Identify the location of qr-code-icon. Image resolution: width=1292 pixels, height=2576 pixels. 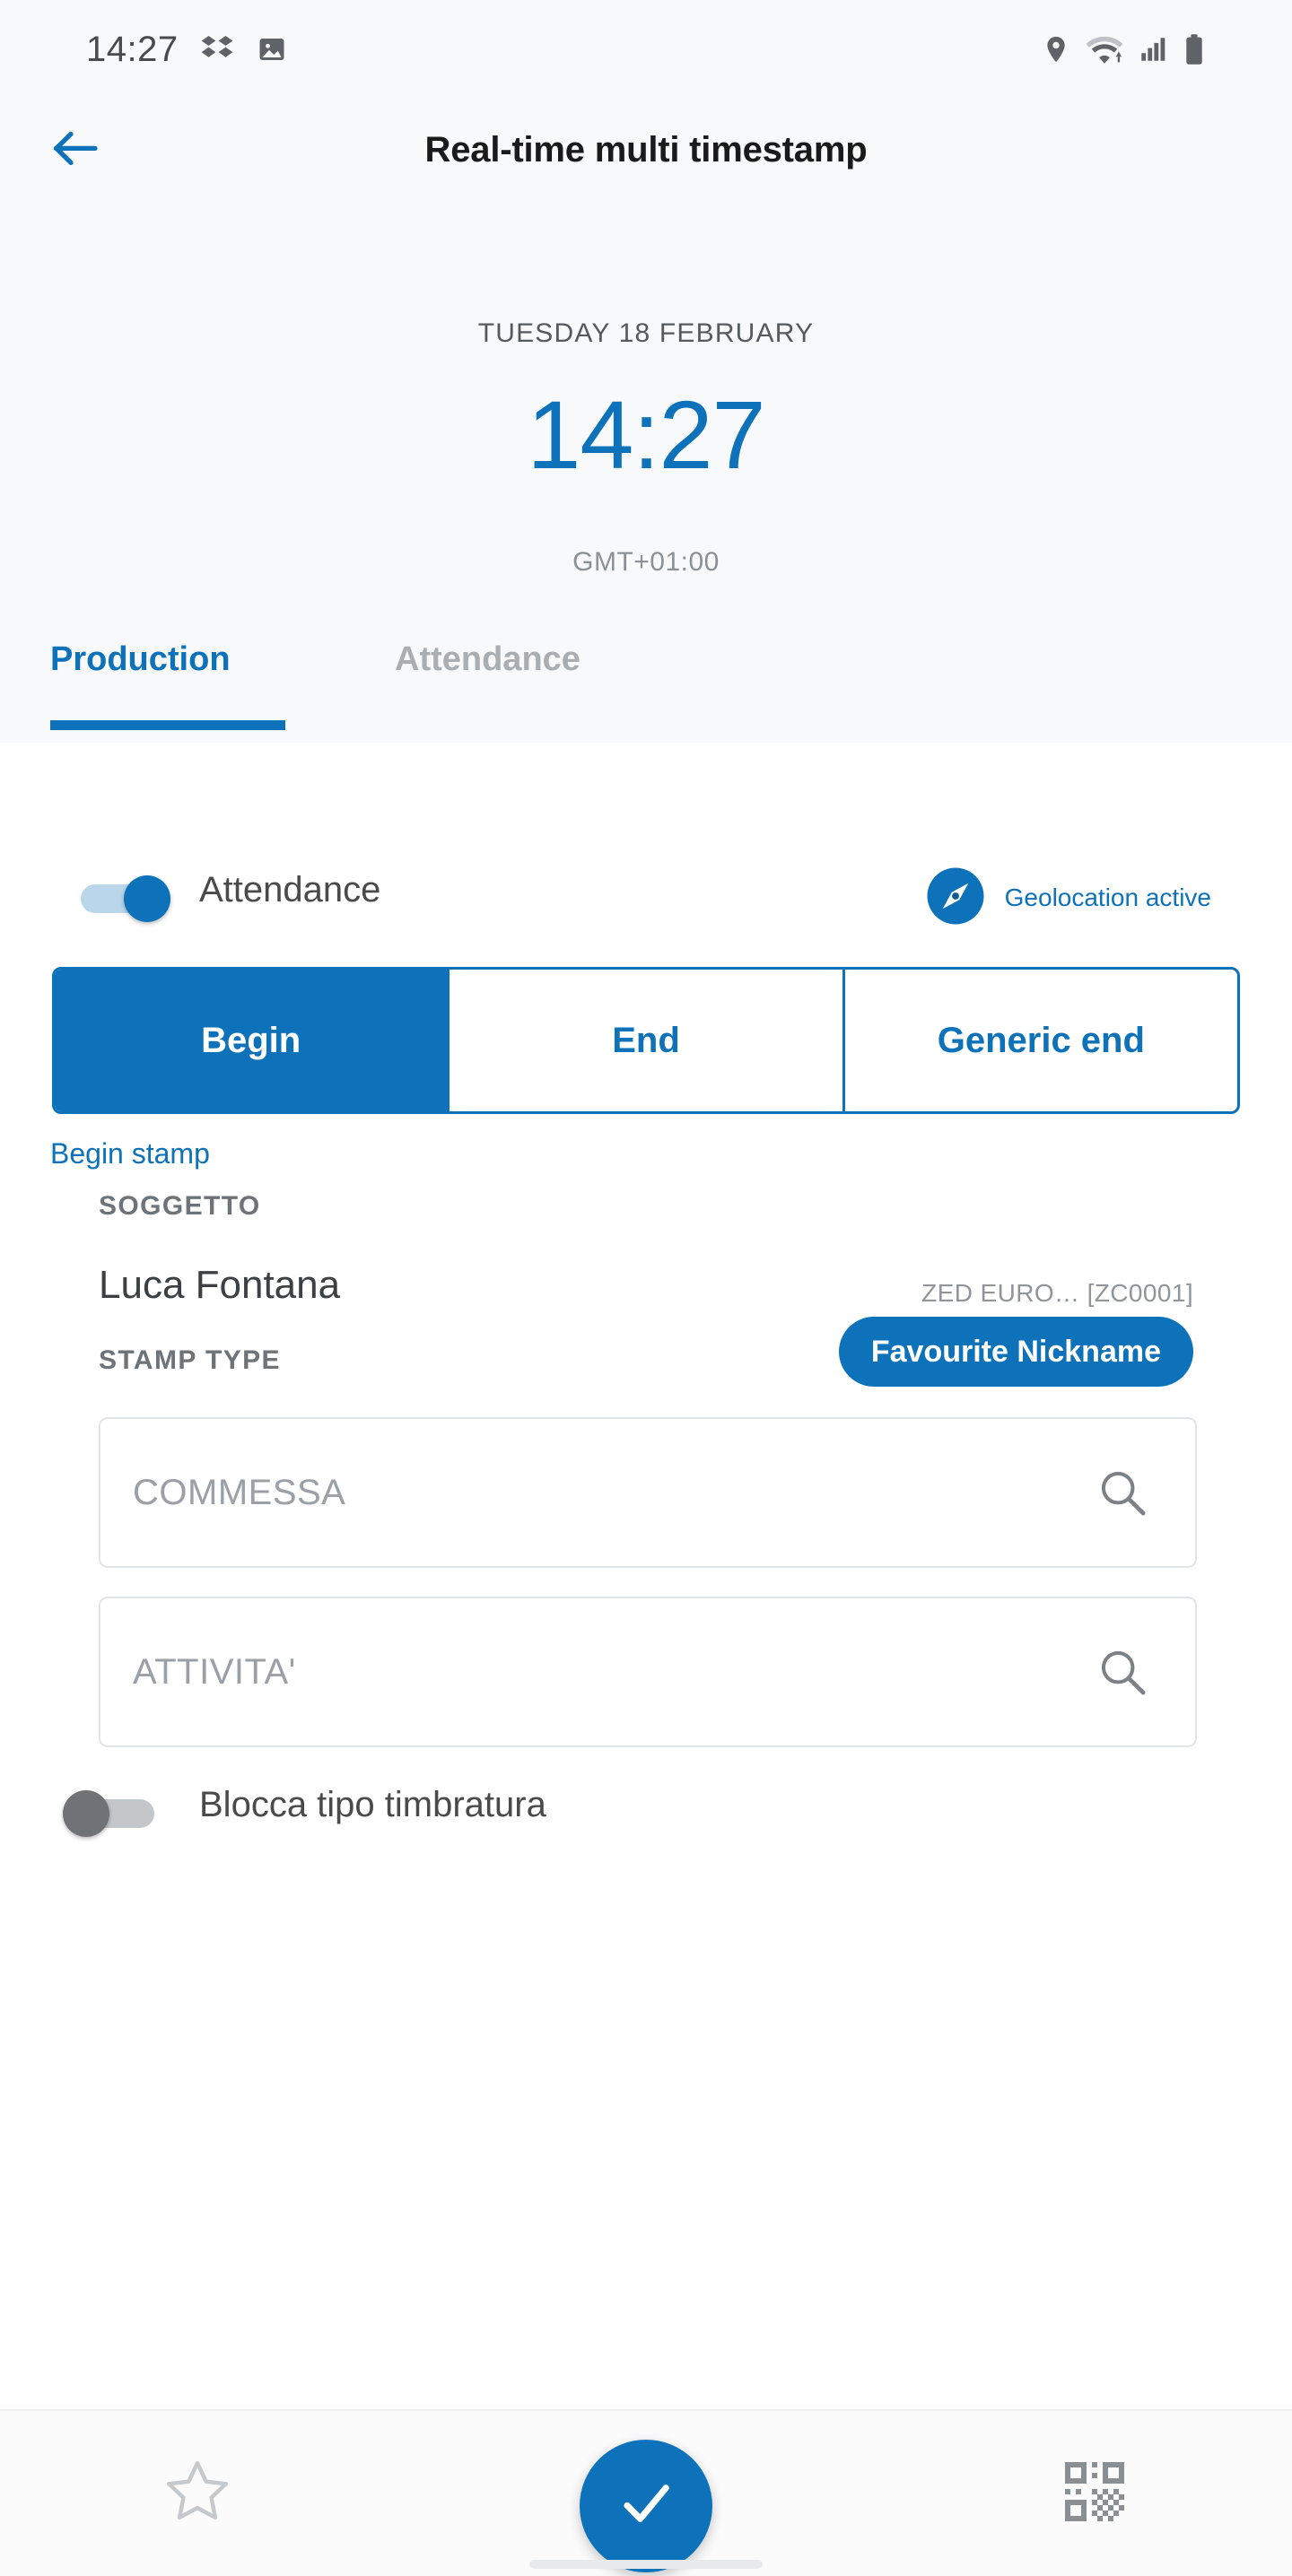
(1095, 2494).